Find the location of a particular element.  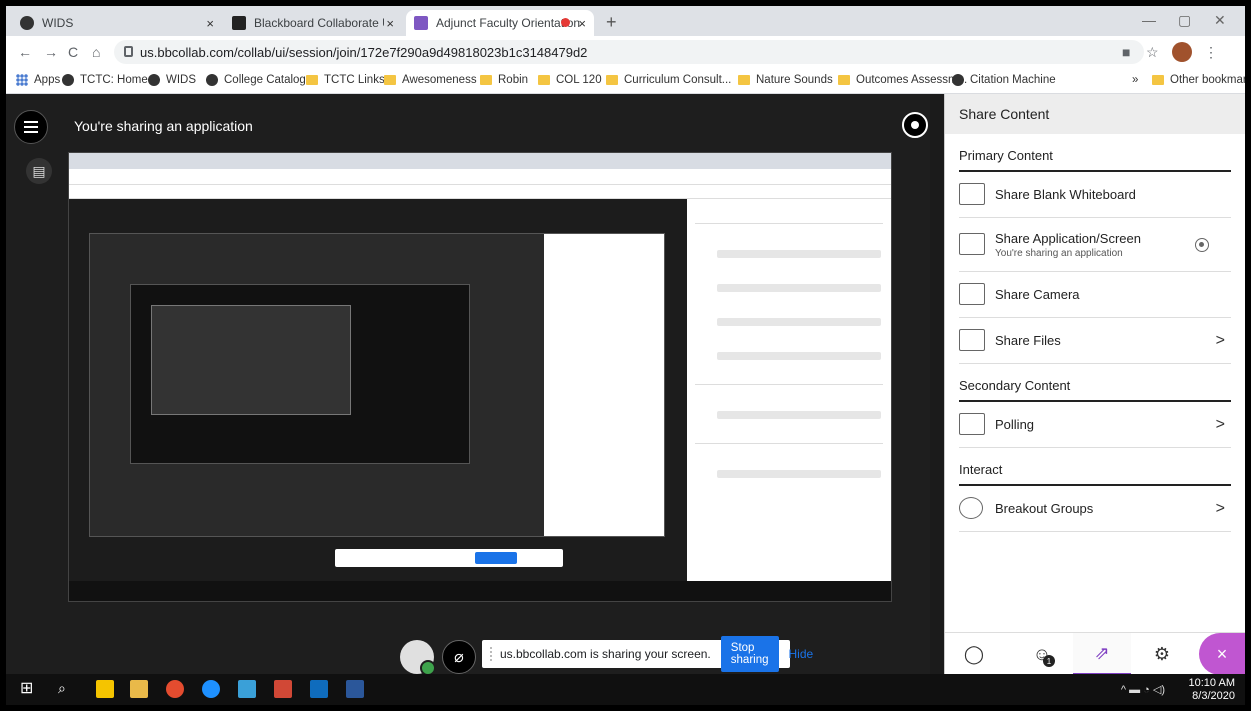

stop-share-button is located at coordinates (915, 125).